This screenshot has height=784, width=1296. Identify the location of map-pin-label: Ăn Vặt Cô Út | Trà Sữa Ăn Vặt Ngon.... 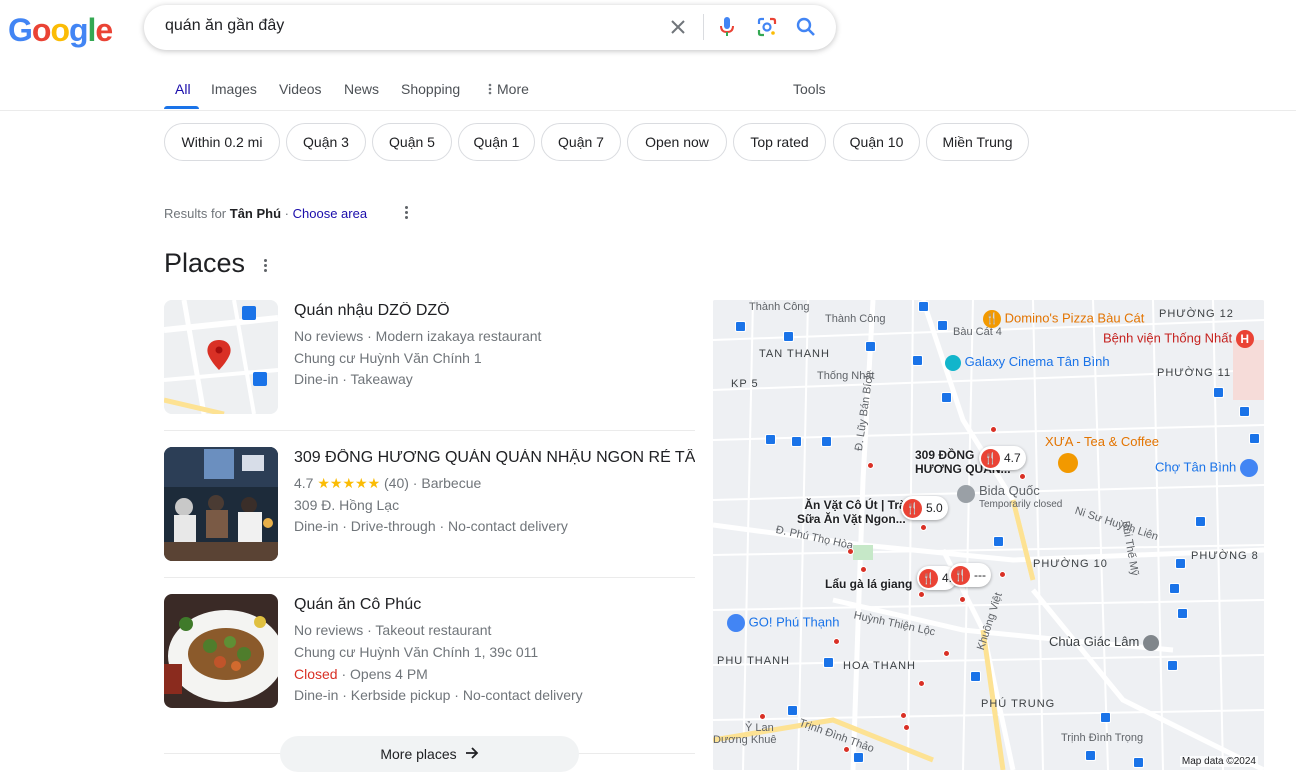
(851, 512).